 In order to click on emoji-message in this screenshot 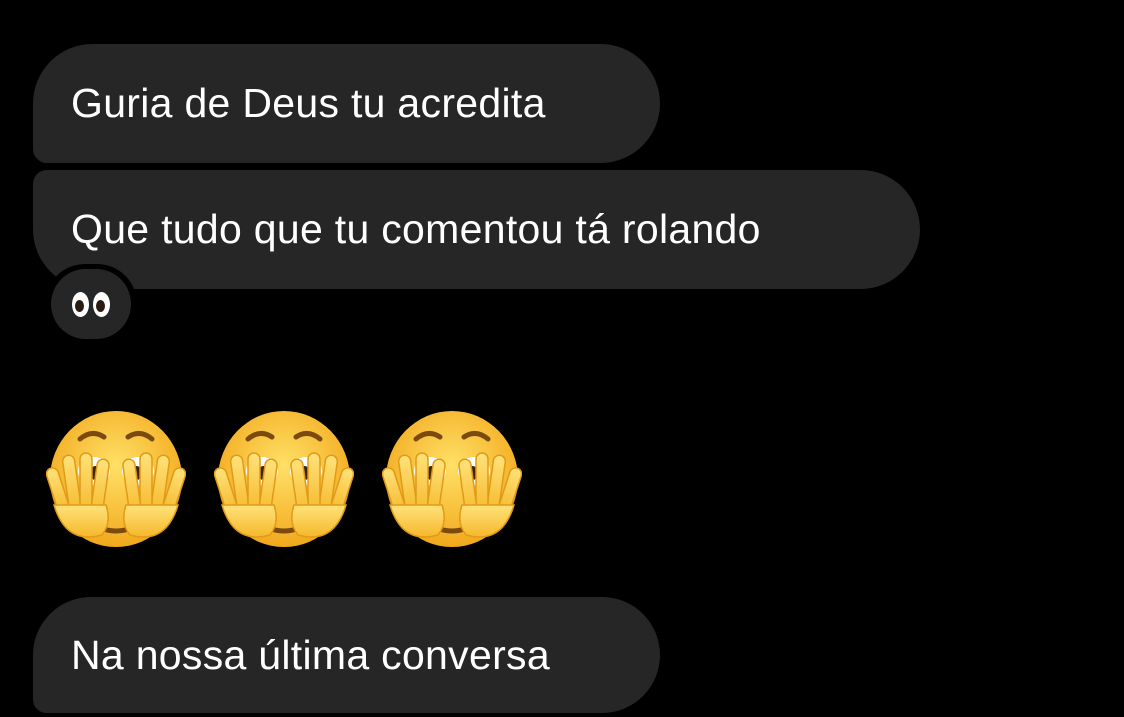, I will do `click(284, 477)`.